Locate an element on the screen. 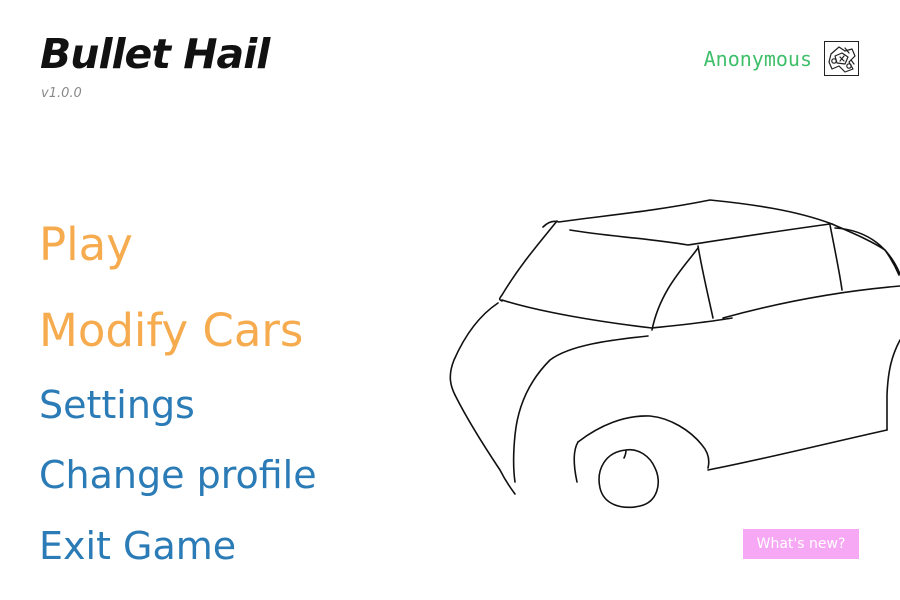 Image resolution: width=900 pixels, height=600 pixels. menu-item-modify-cars: Modify Cars is located at coordinates (171, 330).